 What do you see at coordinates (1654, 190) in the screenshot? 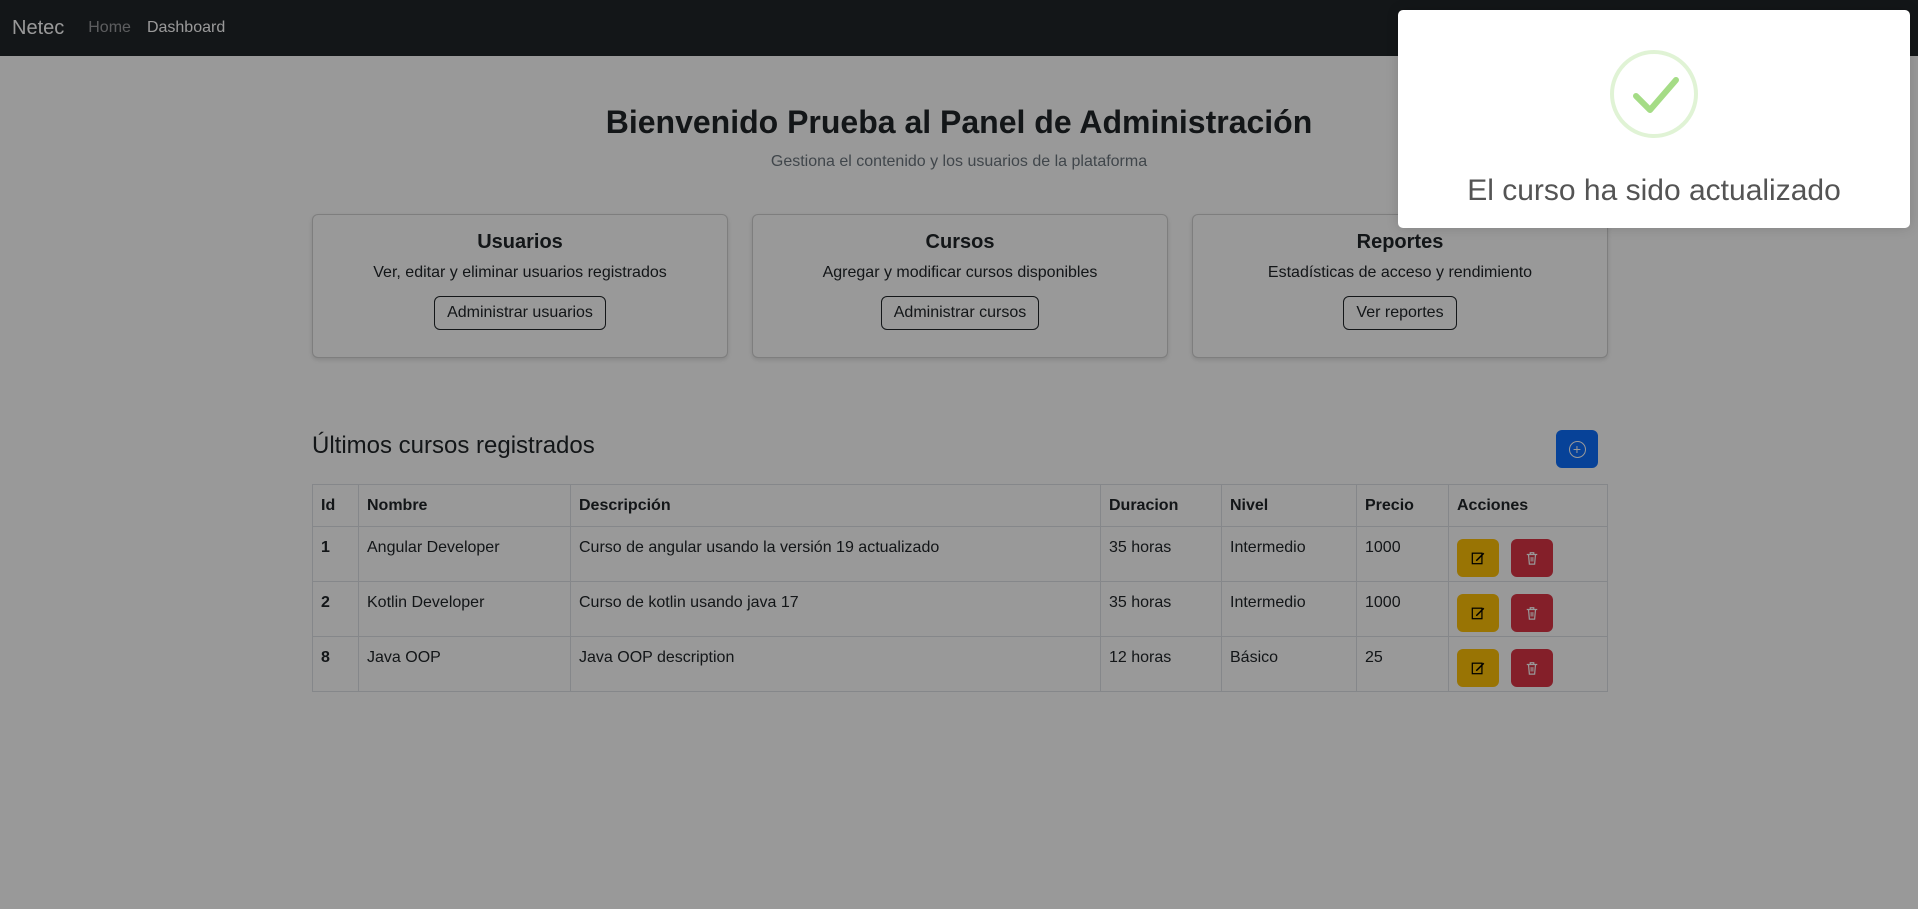
I see `toast-title: El curso ha sido actualizado` at bounding box center [1654, 190].